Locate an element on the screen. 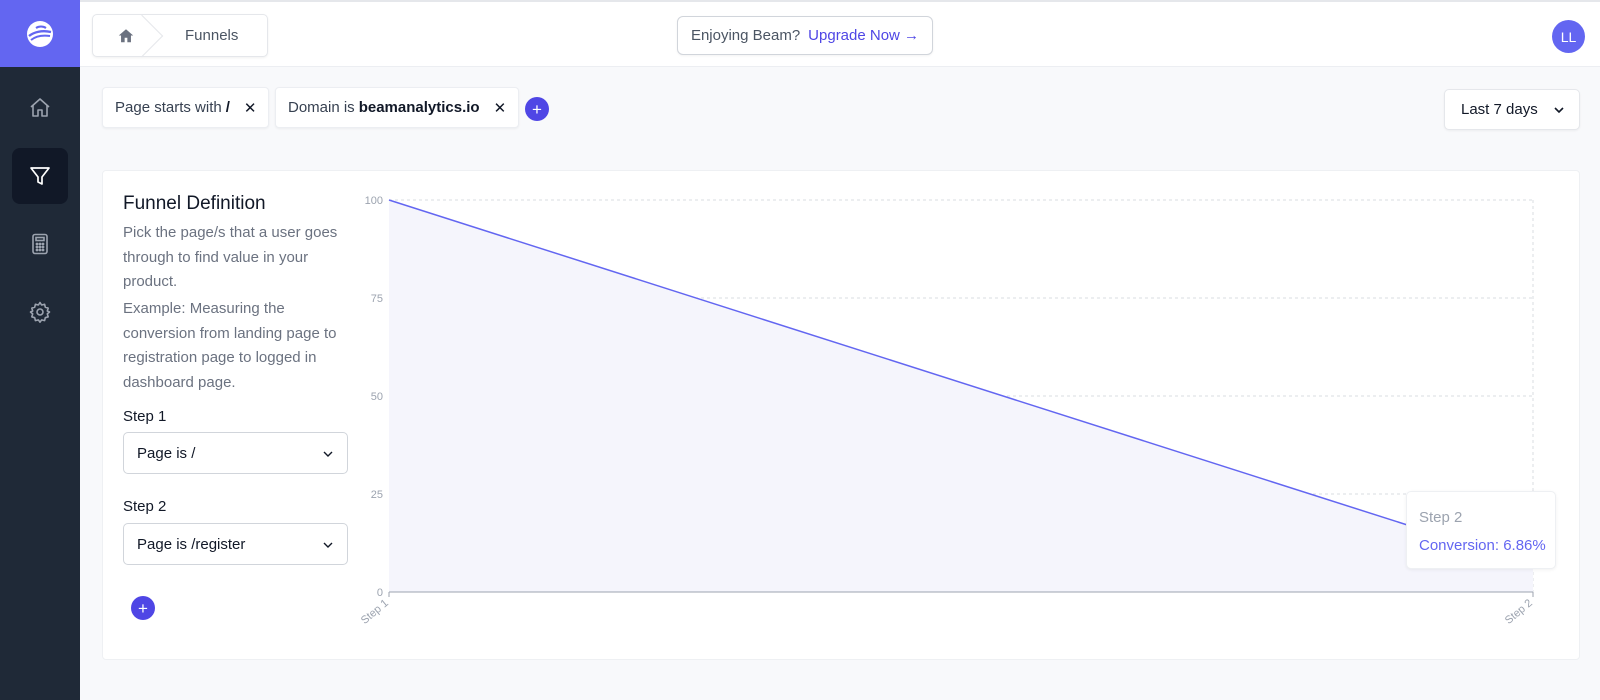  x-tick-label: Step 1 is located at coordinates (375, 612).